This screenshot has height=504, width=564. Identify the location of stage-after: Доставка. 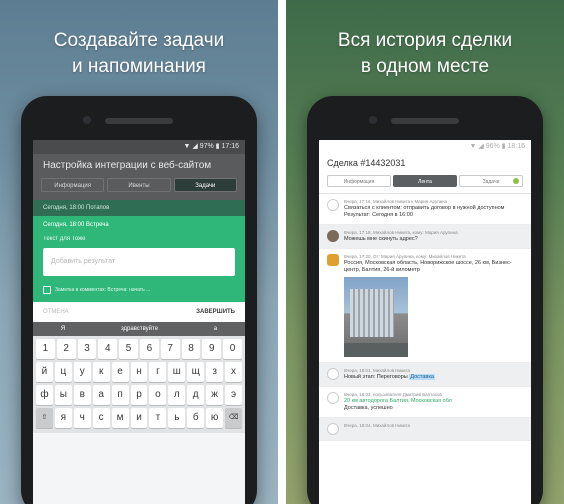
(422, 377).